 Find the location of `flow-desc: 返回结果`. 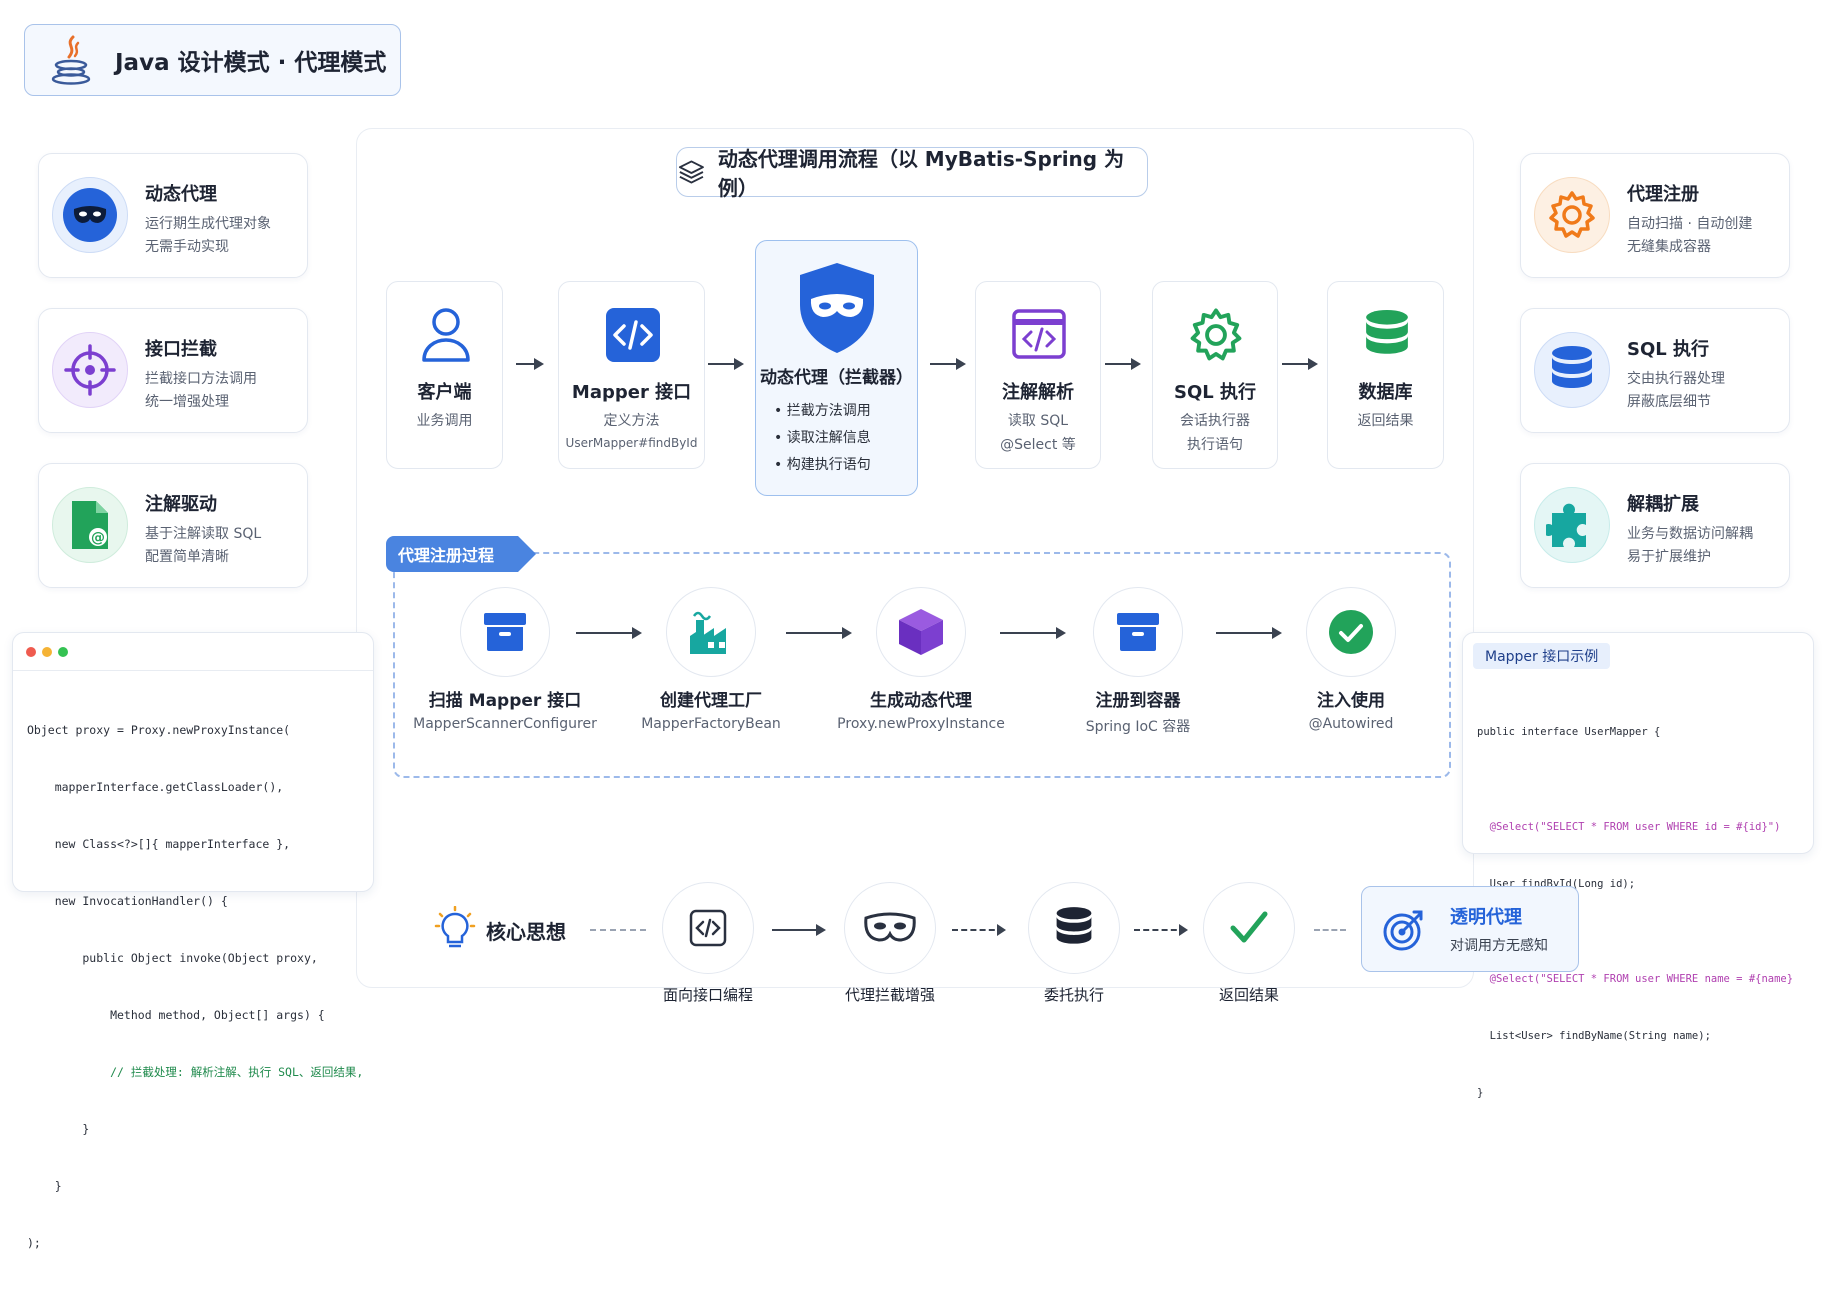

flow-desc: 返回结果 is located at coordinates (1385, 421).